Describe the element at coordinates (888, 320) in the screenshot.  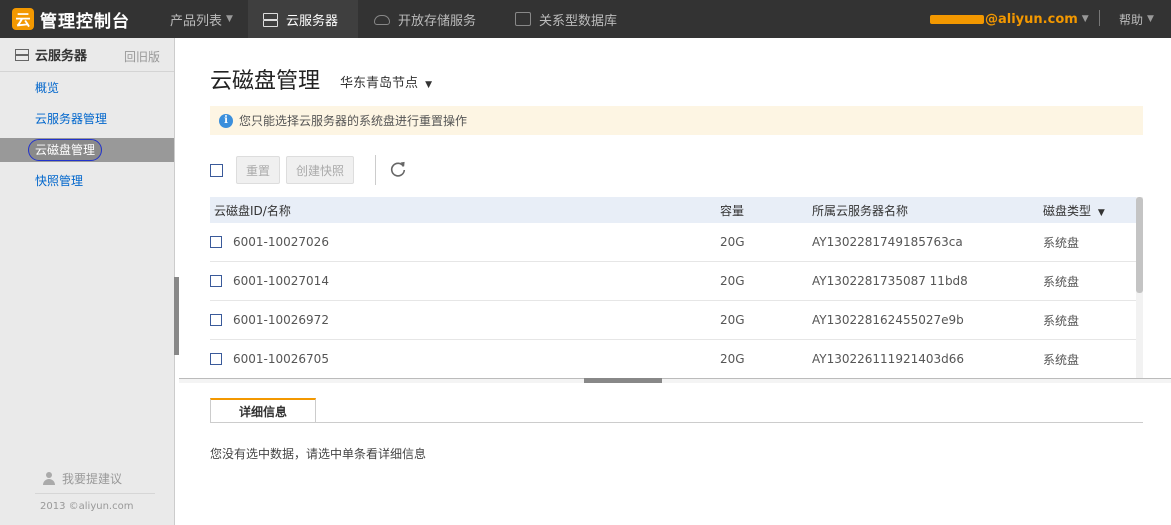
I see `cell-server: AY130228162455027e9b` at that location.